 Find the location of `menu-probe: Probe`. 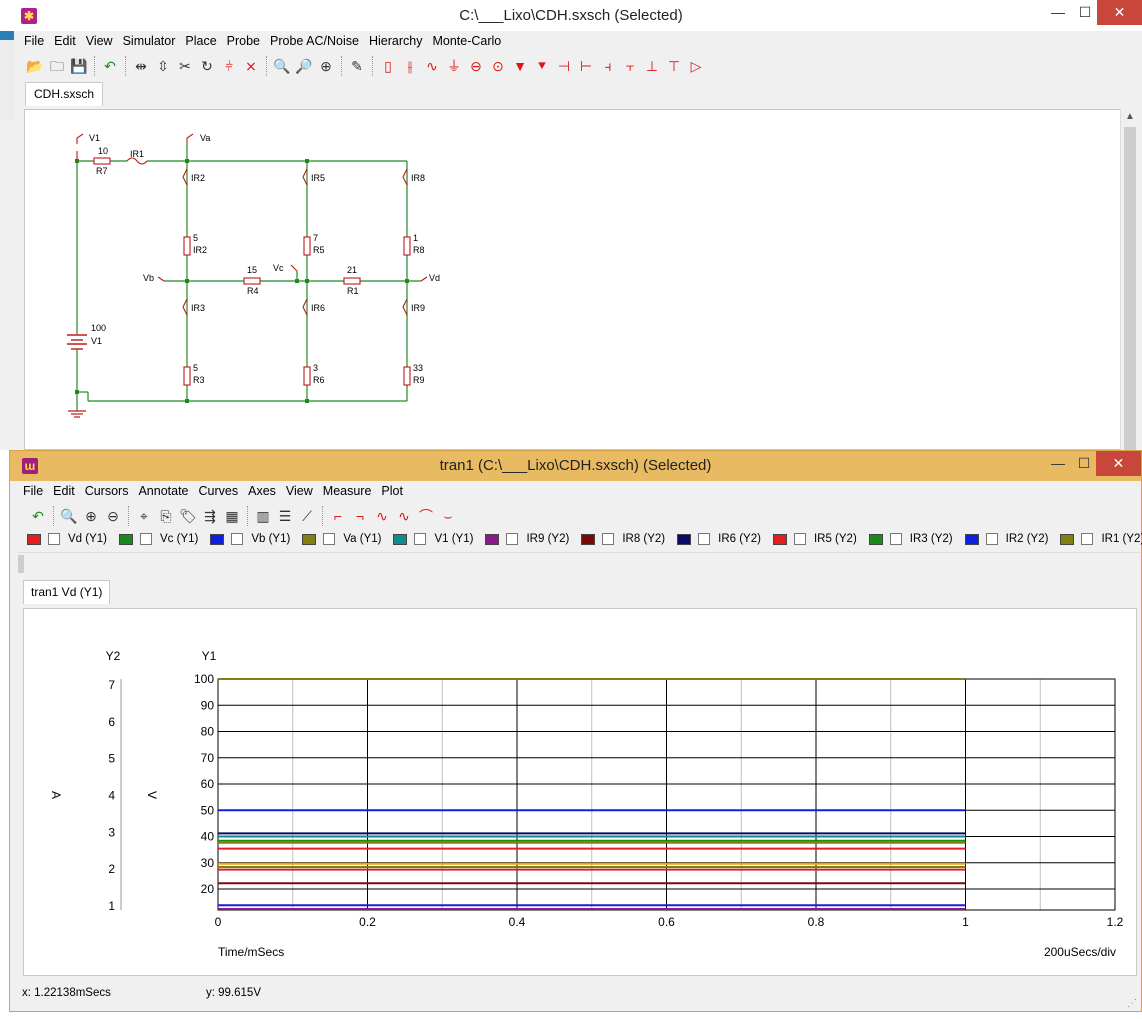

menu-probe: Probe is located at coordinates (243, 41).